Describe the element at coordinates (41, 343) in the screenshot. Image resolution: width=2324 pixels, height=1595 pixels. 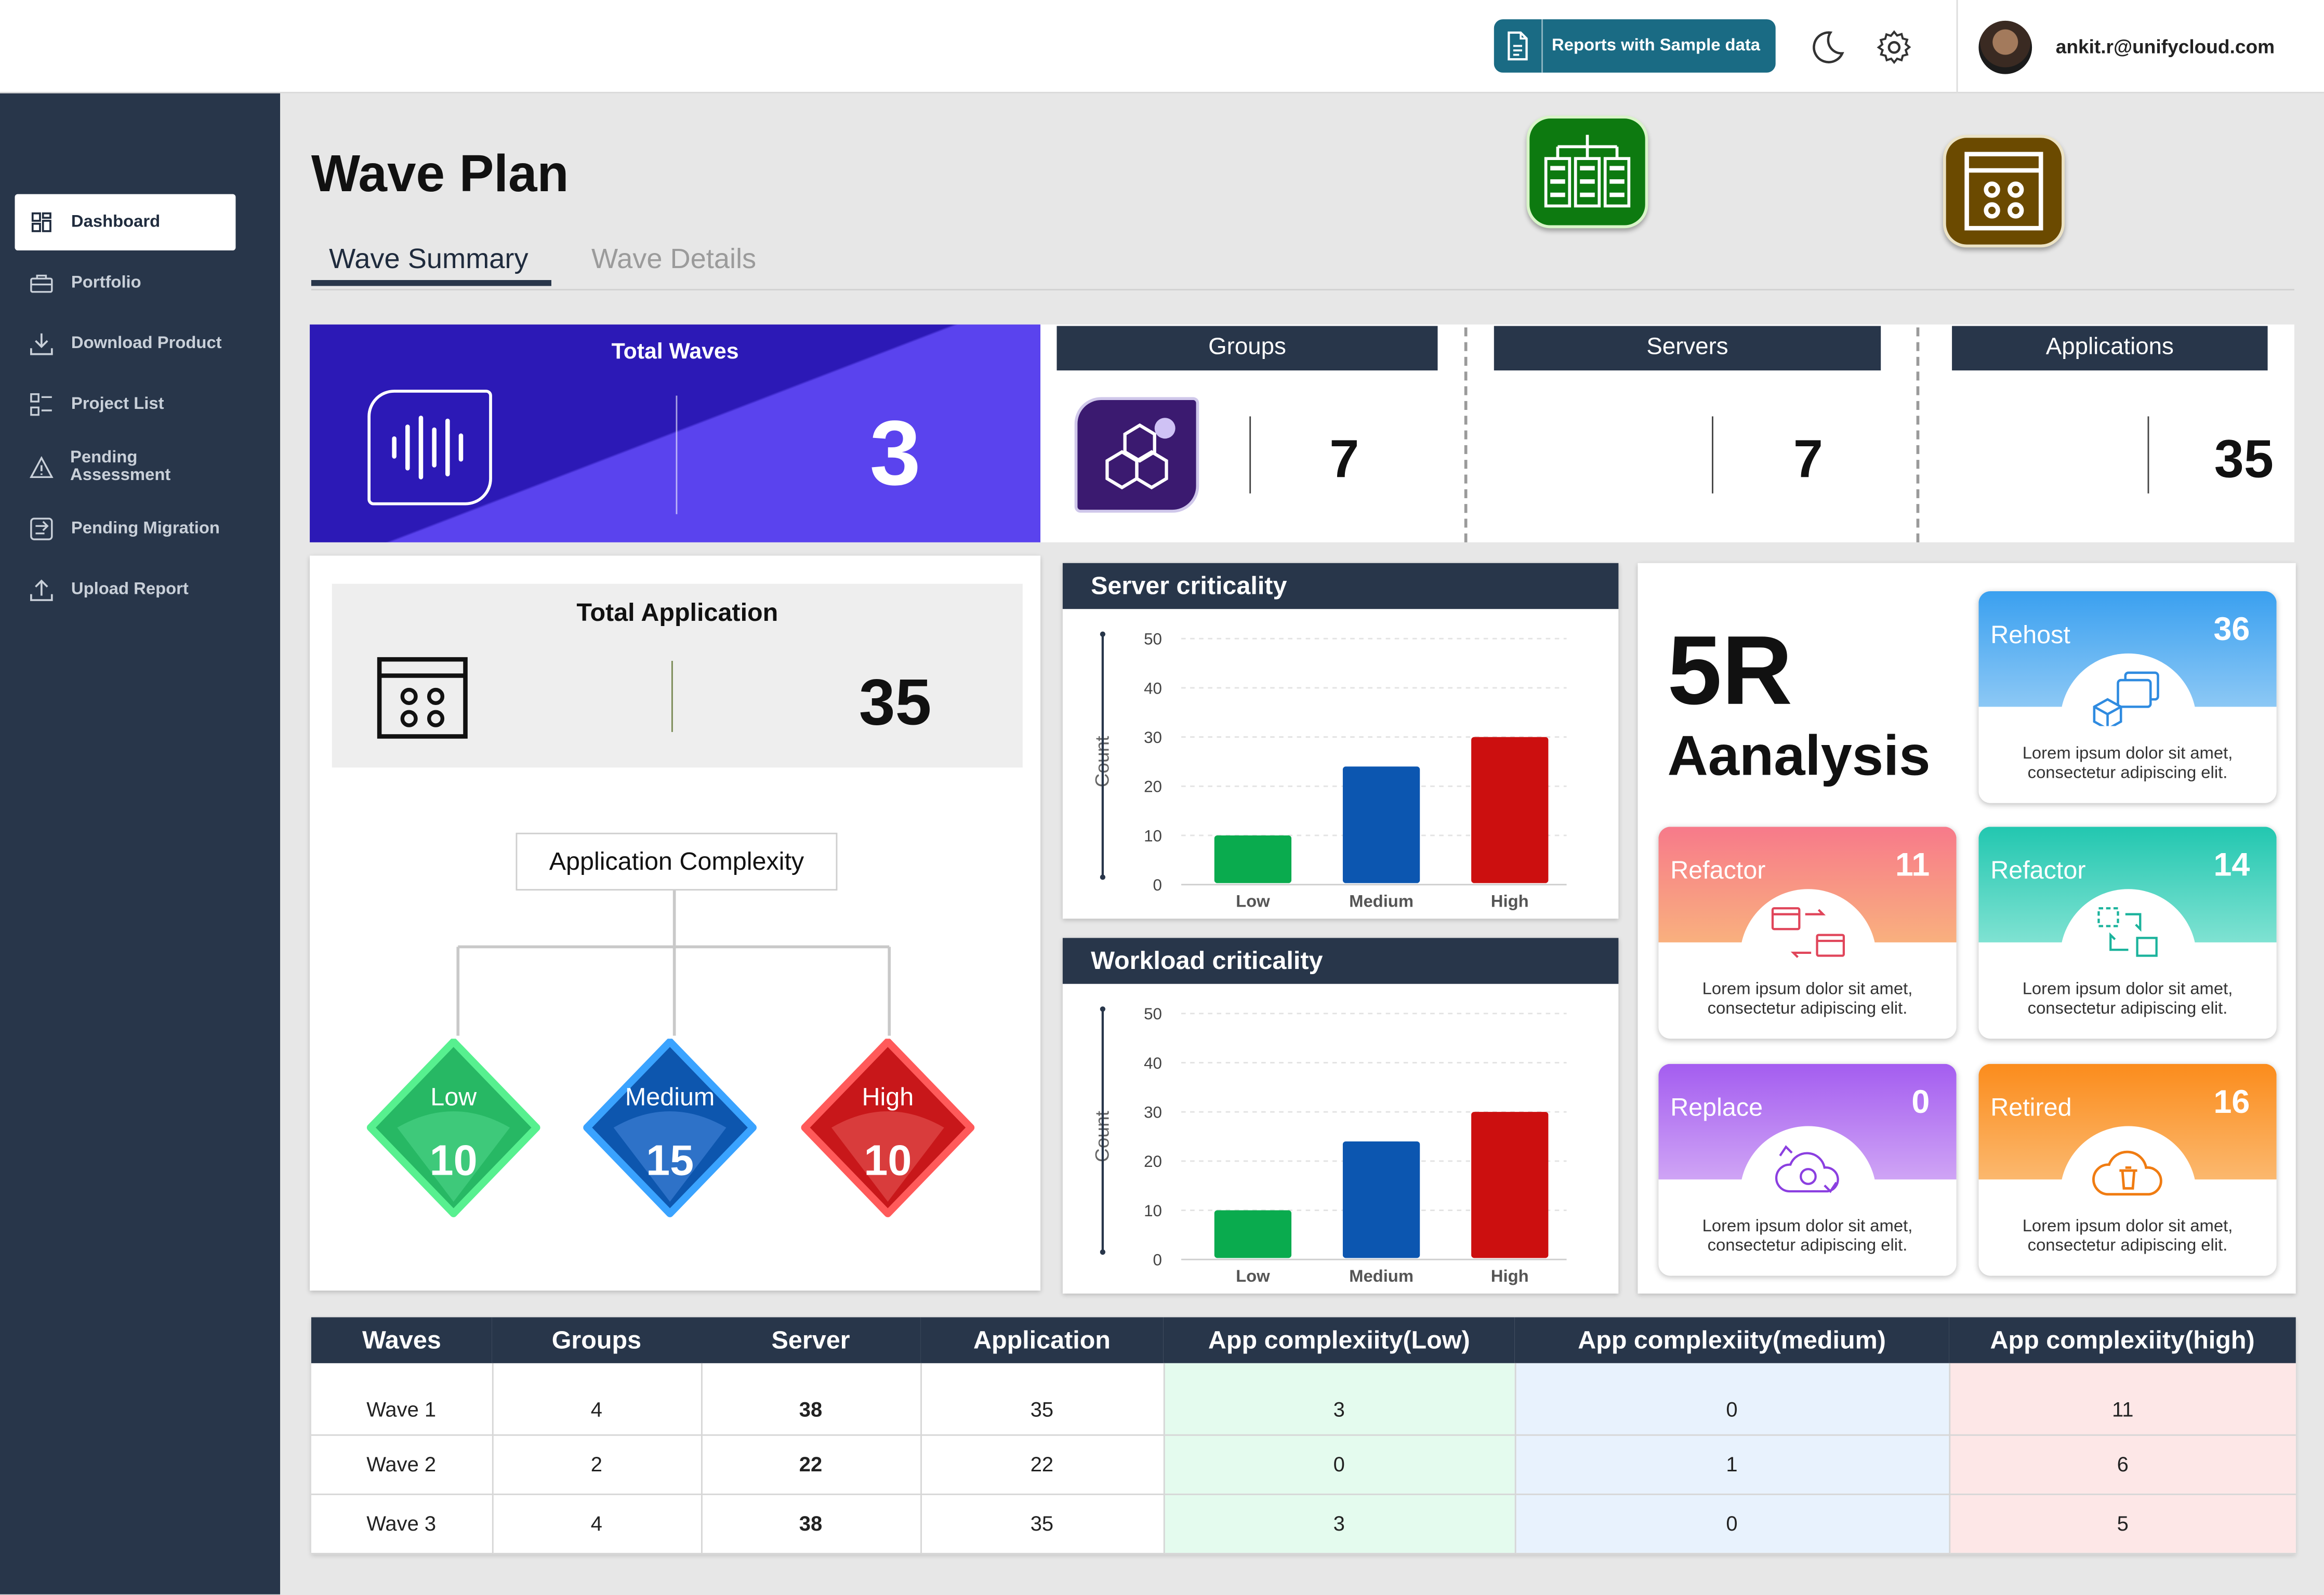
I see `download-icon` at that location.